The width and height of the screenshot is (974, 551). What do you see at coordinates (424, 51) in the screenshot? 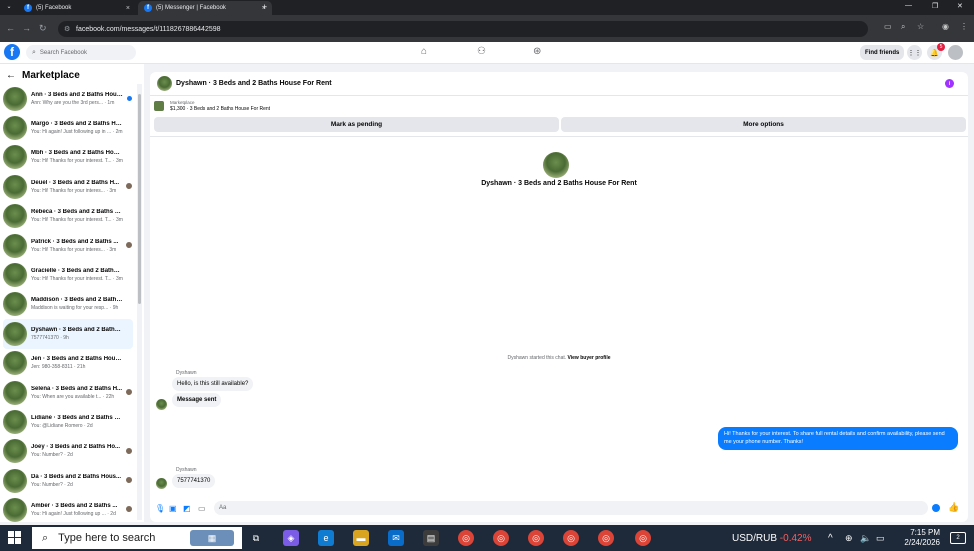
I see `home-icon: ⌂` at bounding box center [424, 51].